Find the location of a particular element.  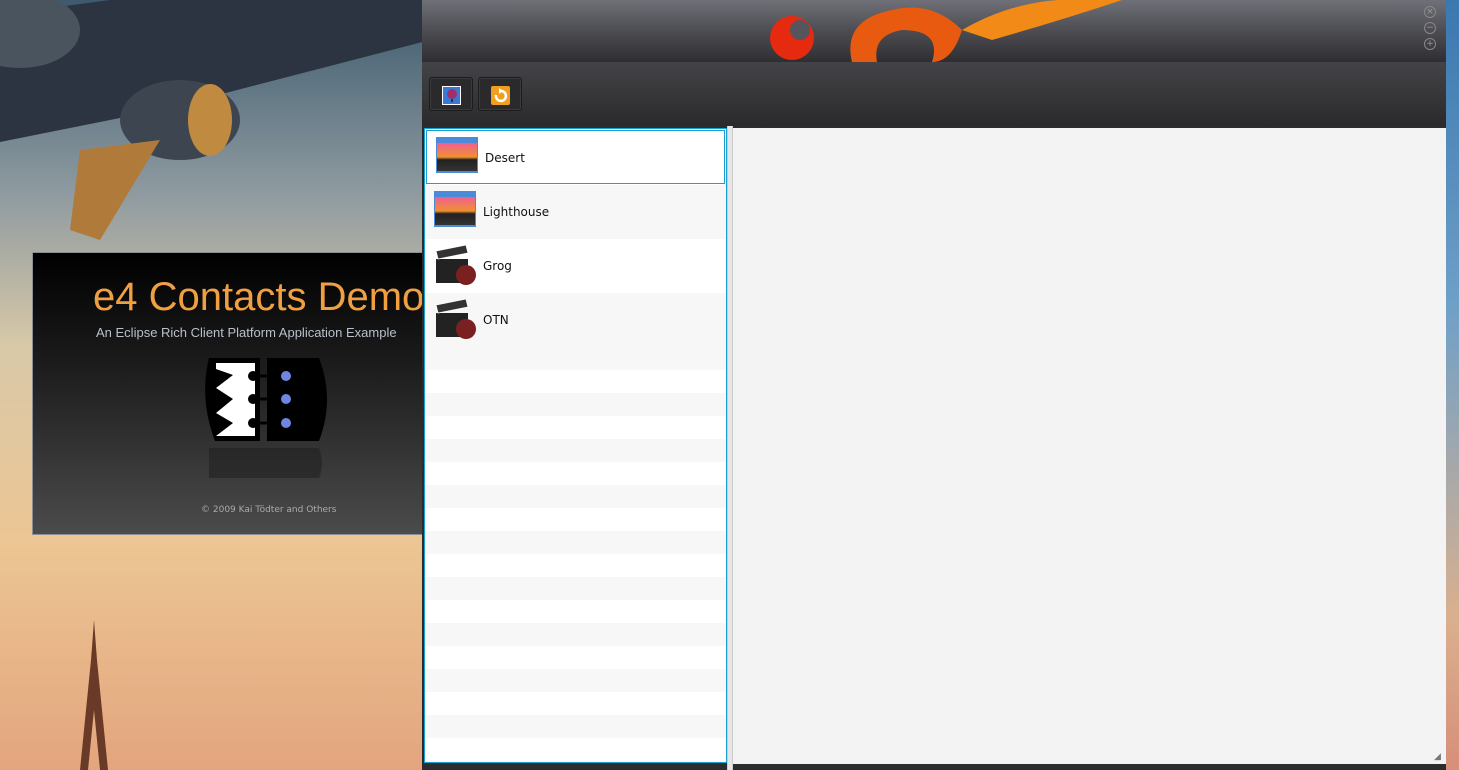

window-header: × − + is located at coordinates (934, 31).